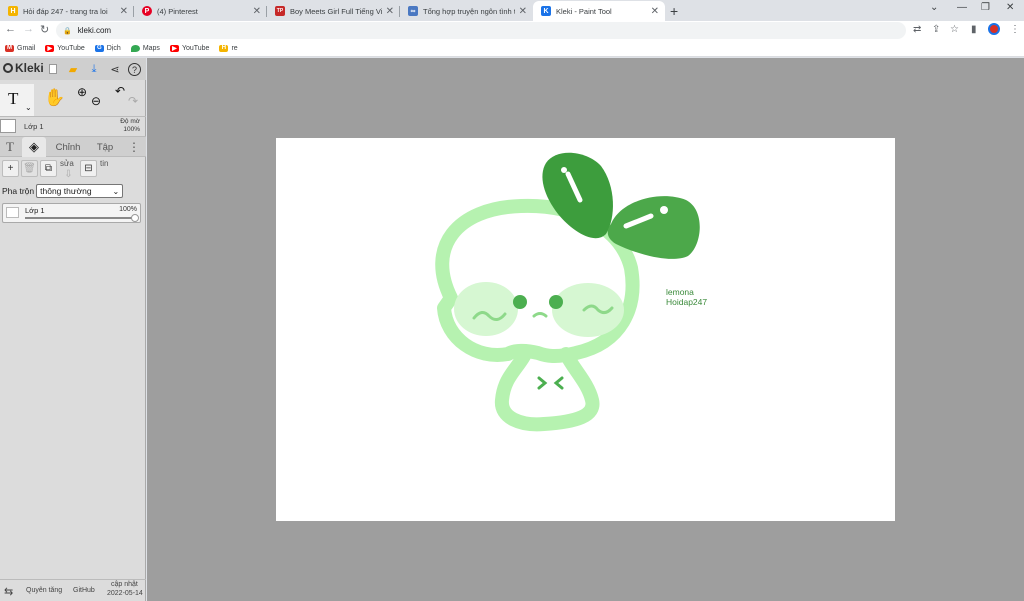 This screenshot has width=1024, height=601. Describe the element at coordinates (135, 218) in the screenshot. I see `opacity-slider-handle` at that location.